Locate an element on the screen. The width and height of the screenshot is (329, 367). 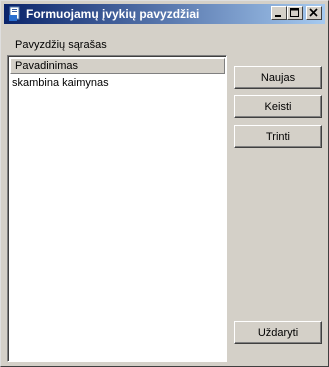
close-icon is located at coordinates (313, 12).